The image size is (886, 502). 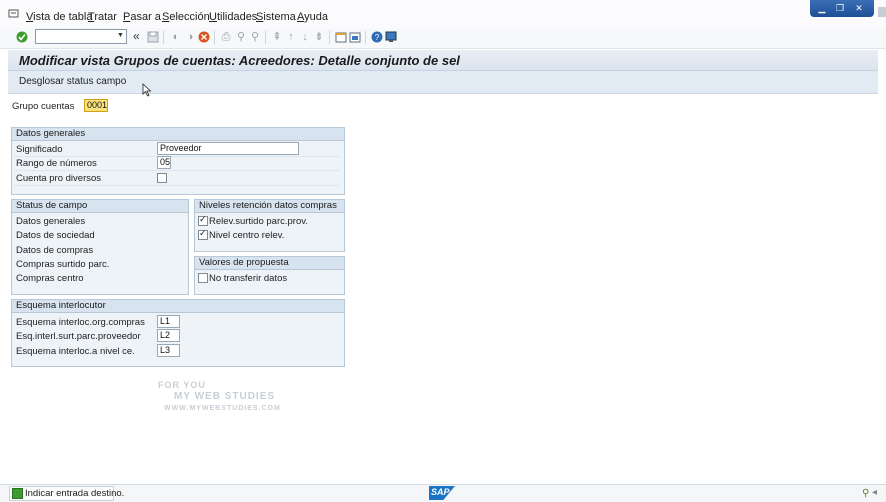 I want to click on esquema-nivel-centro-field: L3, so click(x=168, y=350).